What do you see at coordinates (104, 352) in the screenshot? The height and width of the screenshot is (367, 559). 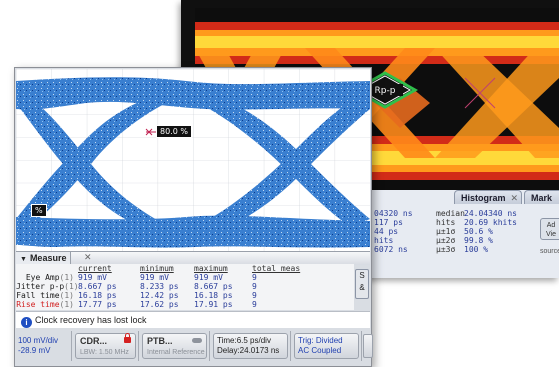 I see `cdr-subtitle: LBW: 1.50 MHz` at bounding box center [104, 352].